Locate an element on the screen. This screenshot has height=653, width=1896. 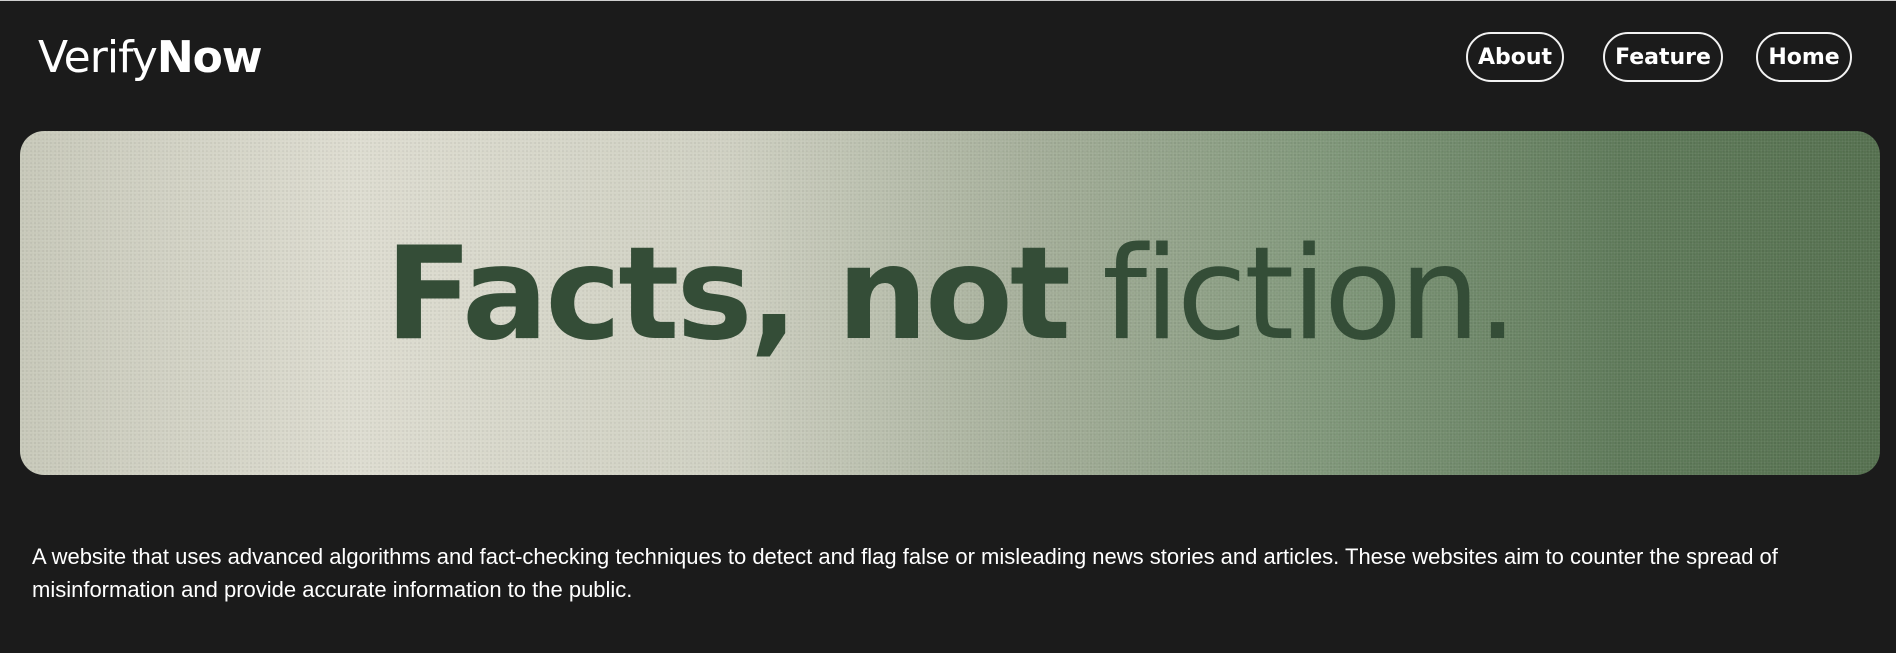
logo-text-now: Now is located at coordinates (209, 57).